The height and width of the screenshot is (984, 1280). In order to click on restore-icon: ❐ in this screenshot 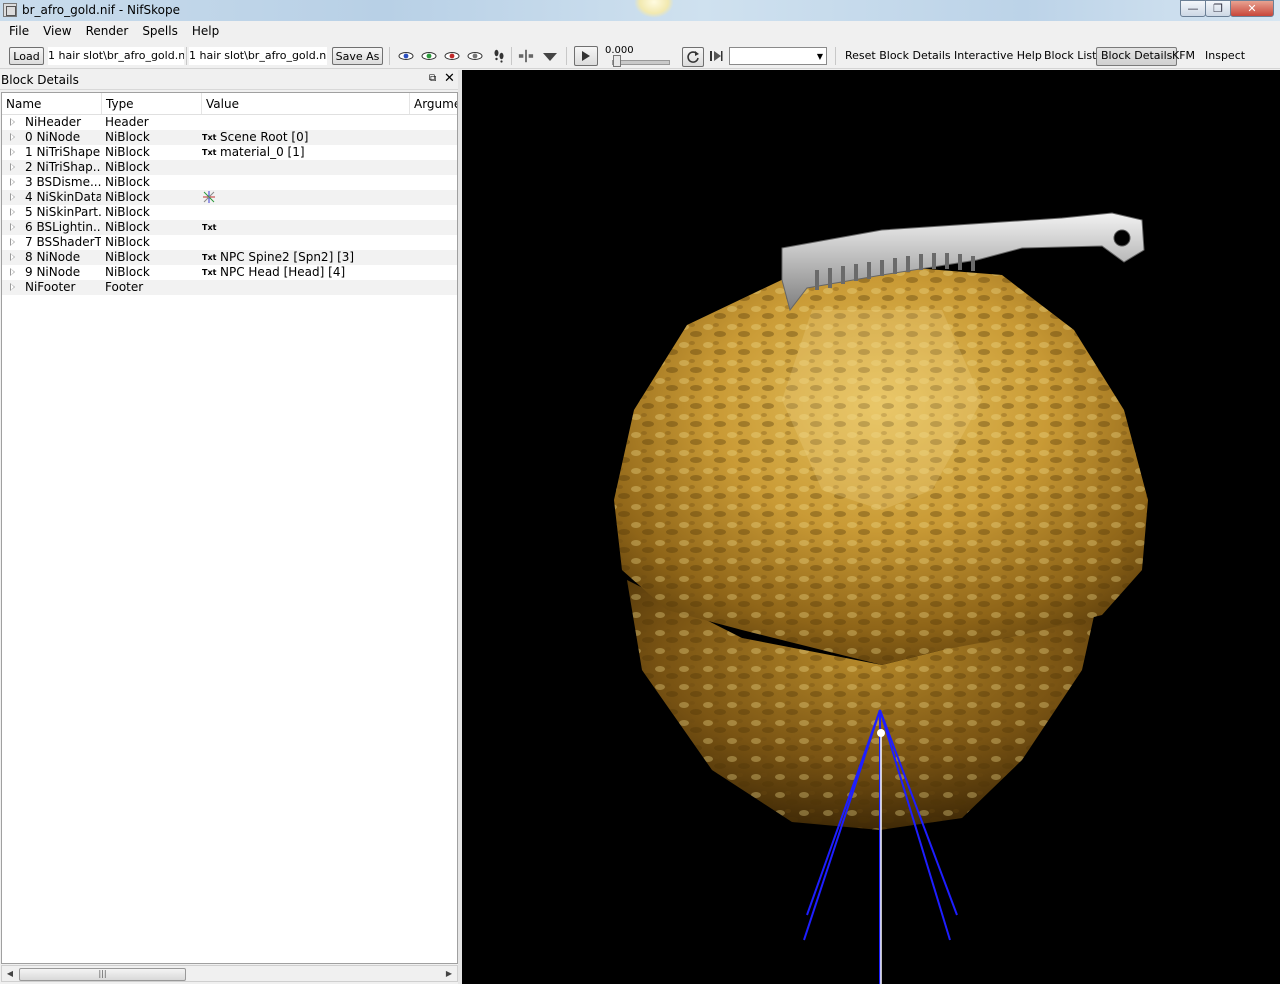, I will do `click(1218, 8)`.